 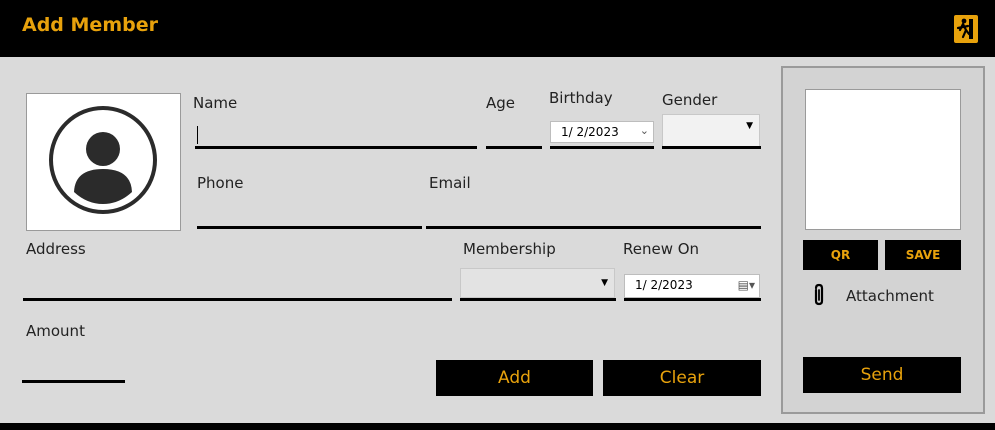 I want to click on gender-dropdown: ▼, so click(x=711, y=130).